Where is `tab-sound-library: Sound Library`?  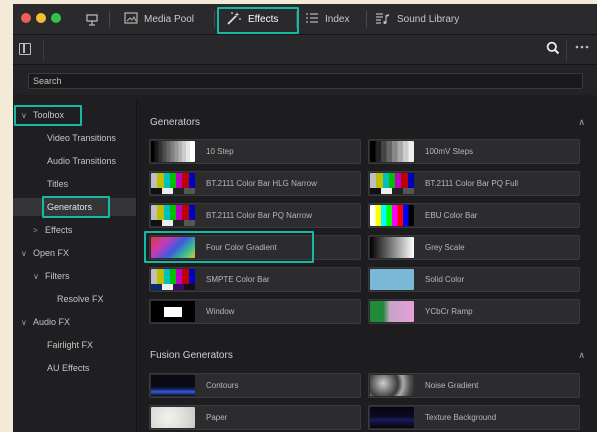 tab-sound-library: Sound Library is located at coordinates (417, 19).